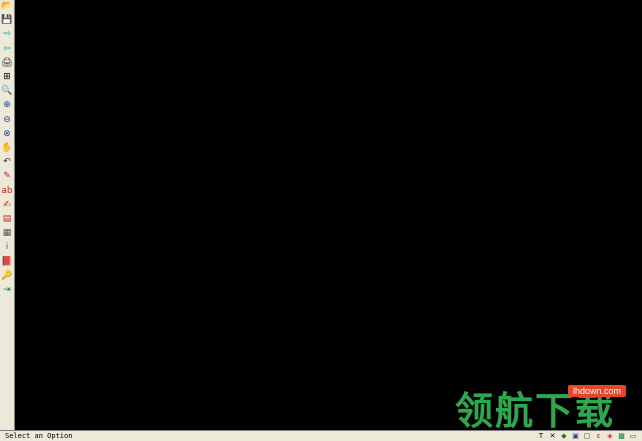  I want to click on draw-pencil-icon: ✎, so click(7, 176).